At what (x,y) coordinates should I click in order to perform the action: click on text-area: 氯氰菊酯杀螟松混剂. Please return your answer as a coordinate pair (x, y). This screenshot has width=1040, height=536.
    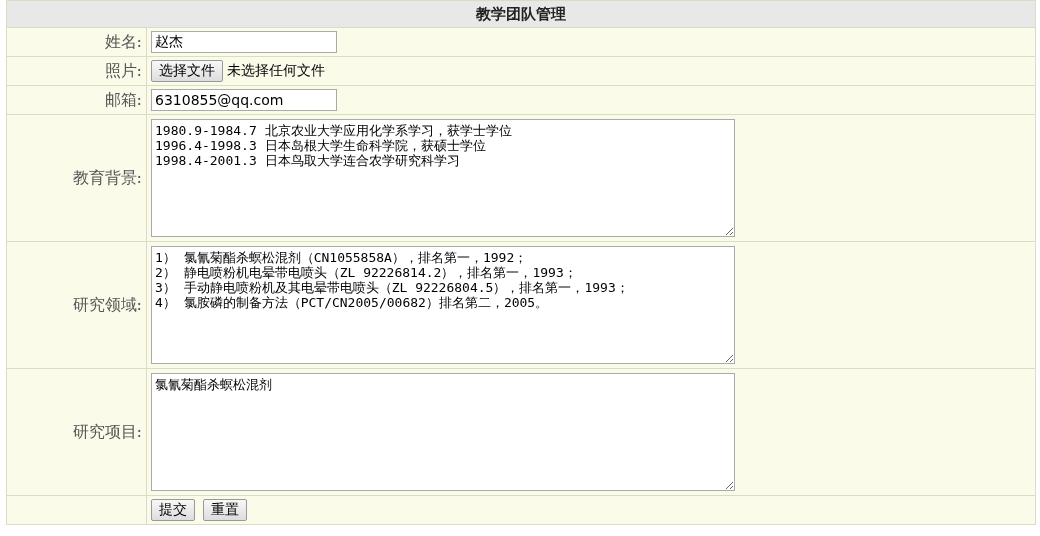
    Looking at the image, I should click on (443, 432).